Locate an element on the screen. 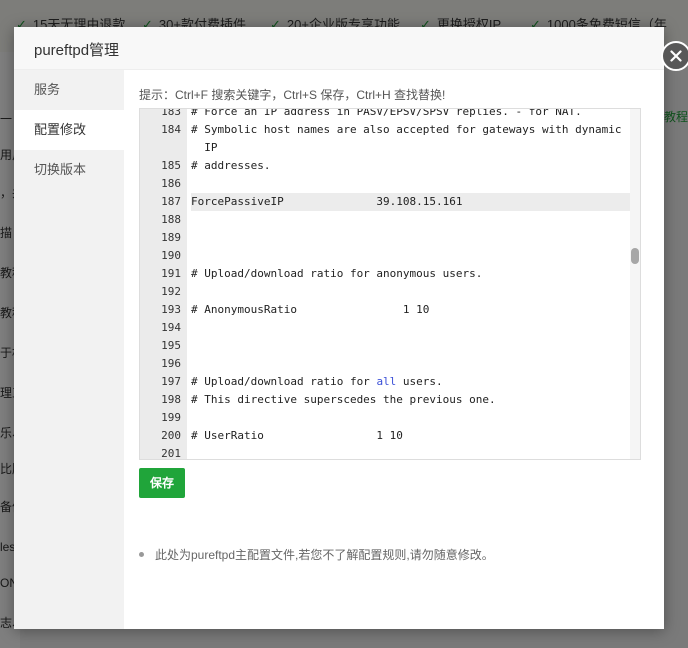 This screenshot has height=648, width=688. line-number: 193 is located at coordinates (171, 309).